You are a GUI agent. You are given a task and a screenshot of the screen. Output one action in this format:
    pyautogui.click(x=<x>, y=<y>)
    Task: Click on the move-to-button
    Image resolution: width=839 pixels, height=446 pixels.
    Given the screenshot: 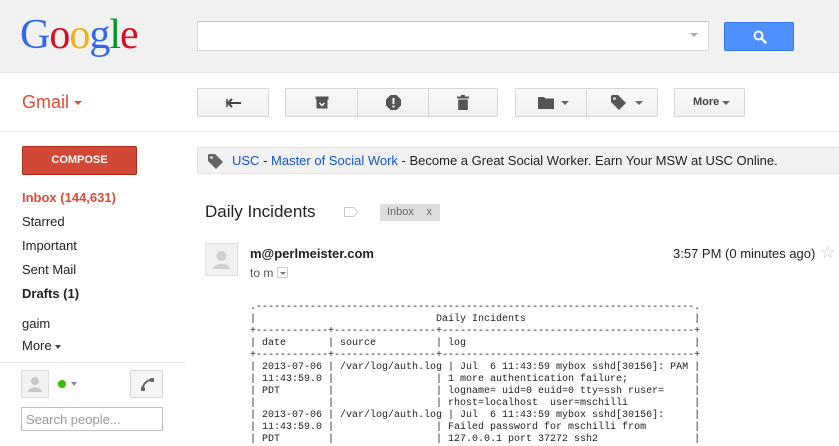 What is the action you would take?
    pyautogui.click(x=551, y=102)
    